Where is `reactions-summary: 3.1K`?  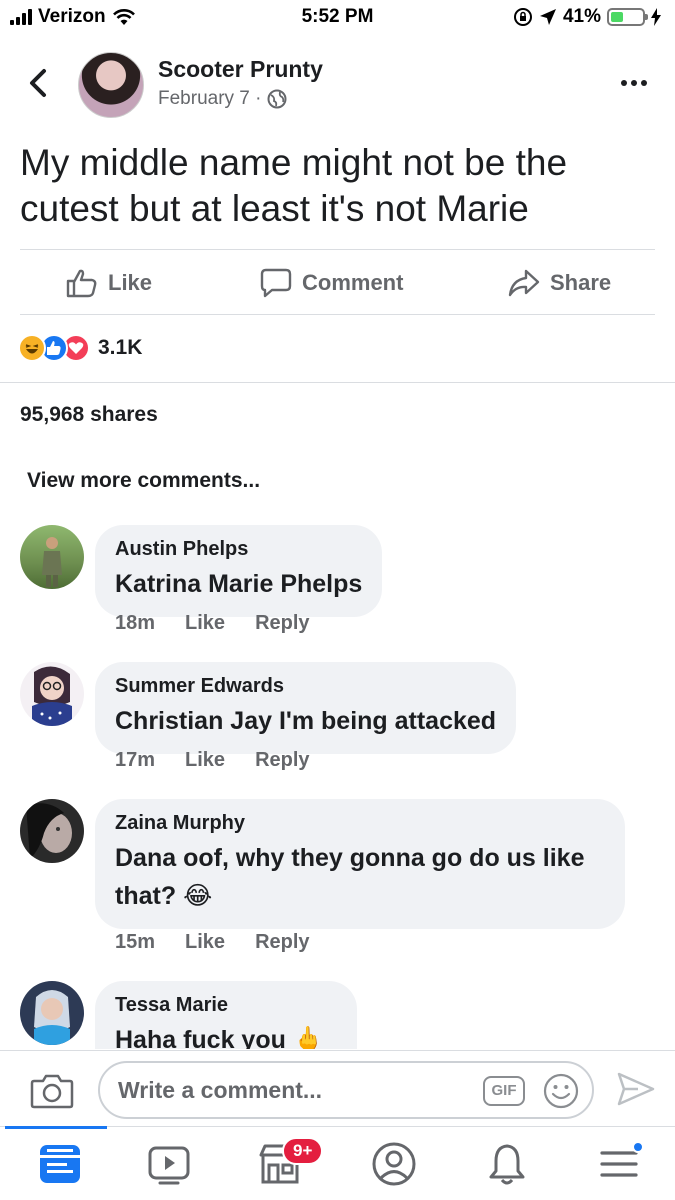 reactions-summary: 3.1K is located at coordinates (80, 348).